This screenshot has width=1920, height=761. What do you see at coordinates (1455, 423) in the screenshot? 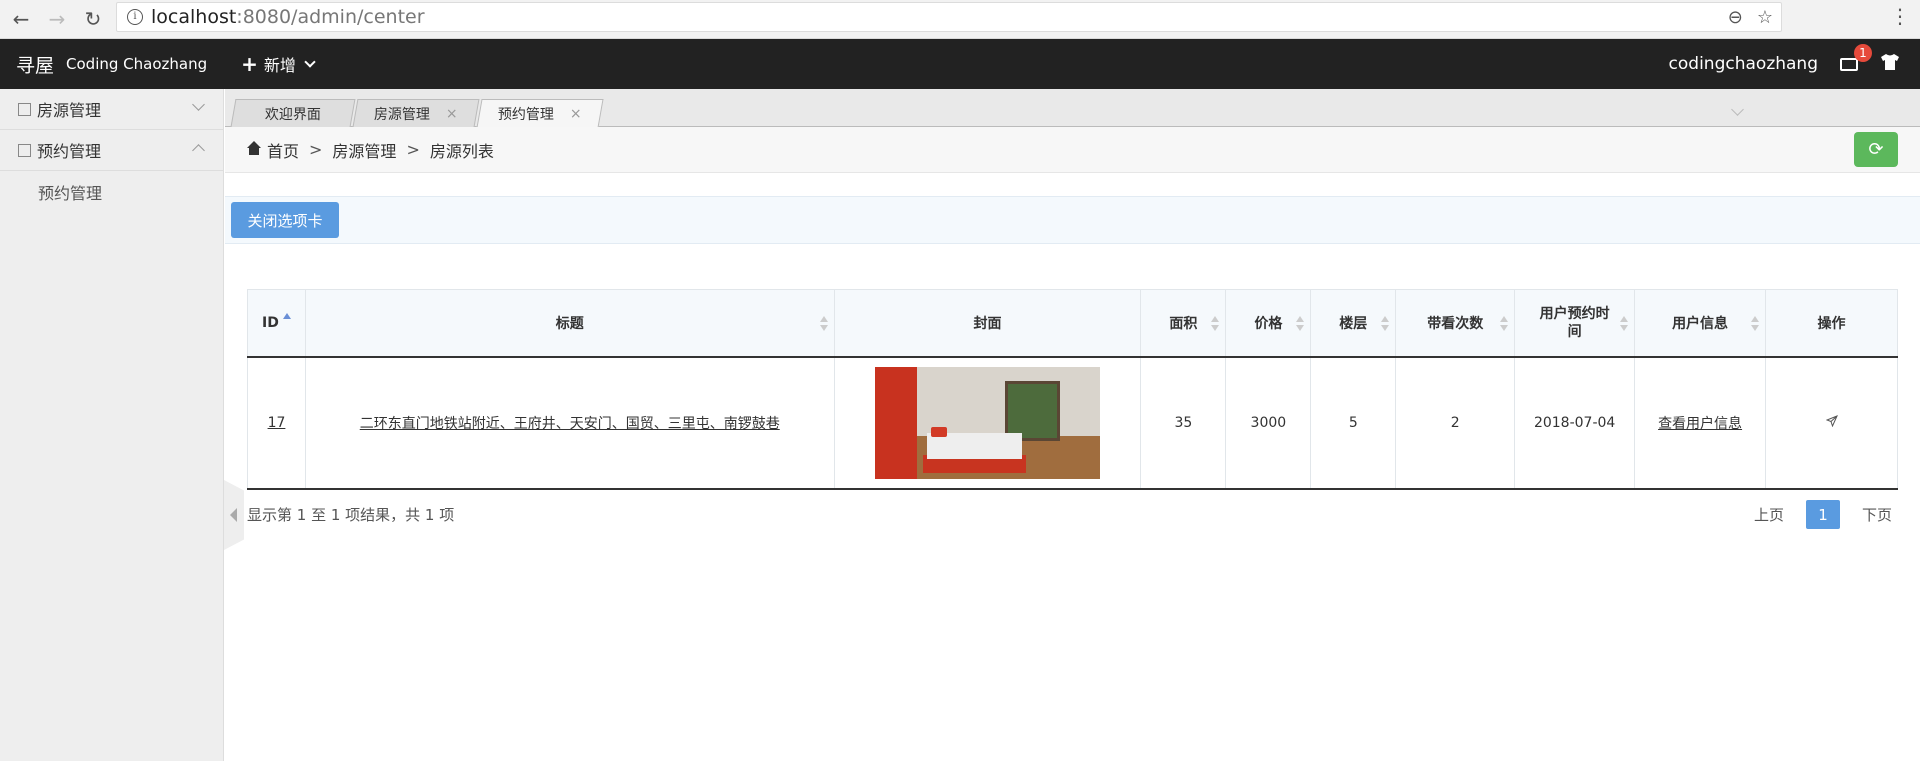
I see `cell-views: 2` at bounding box center [1455, 423].